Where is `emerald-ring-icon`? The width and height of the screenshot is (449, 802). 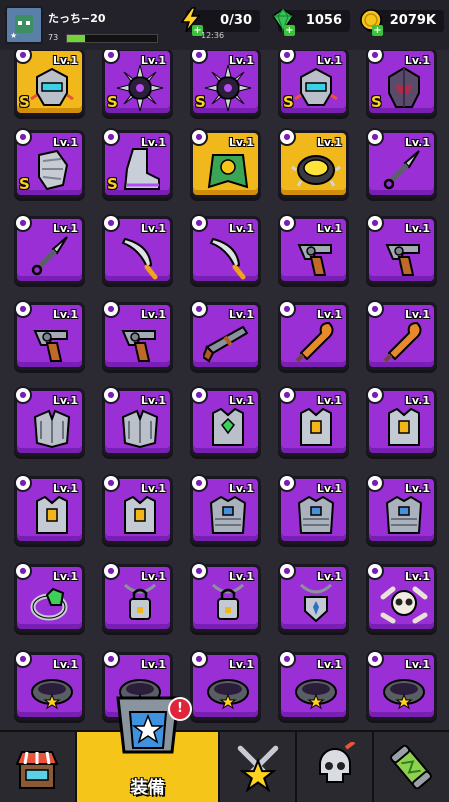 emerald-ring-icon is located at coordinates (49, 604).